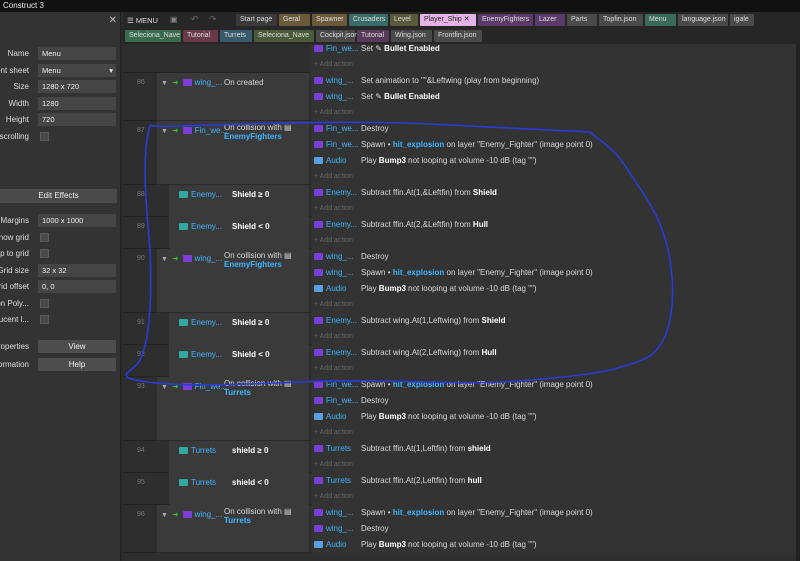  What do you see at coordinates (77, 364) in the screenshot?
I see `property-button: Help` at bounding box center [77, 364].